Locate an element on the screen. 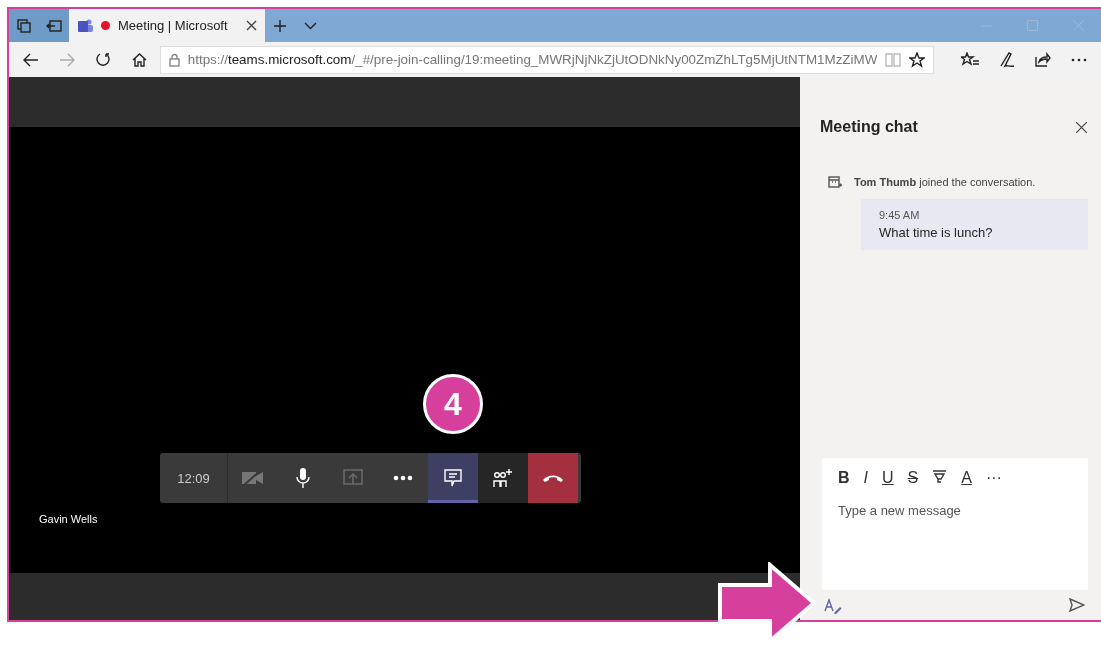 Image resolution: width=1101 pixels, height=646 pixels. call-timer: 12:09 is located at coordinates (194, 478).